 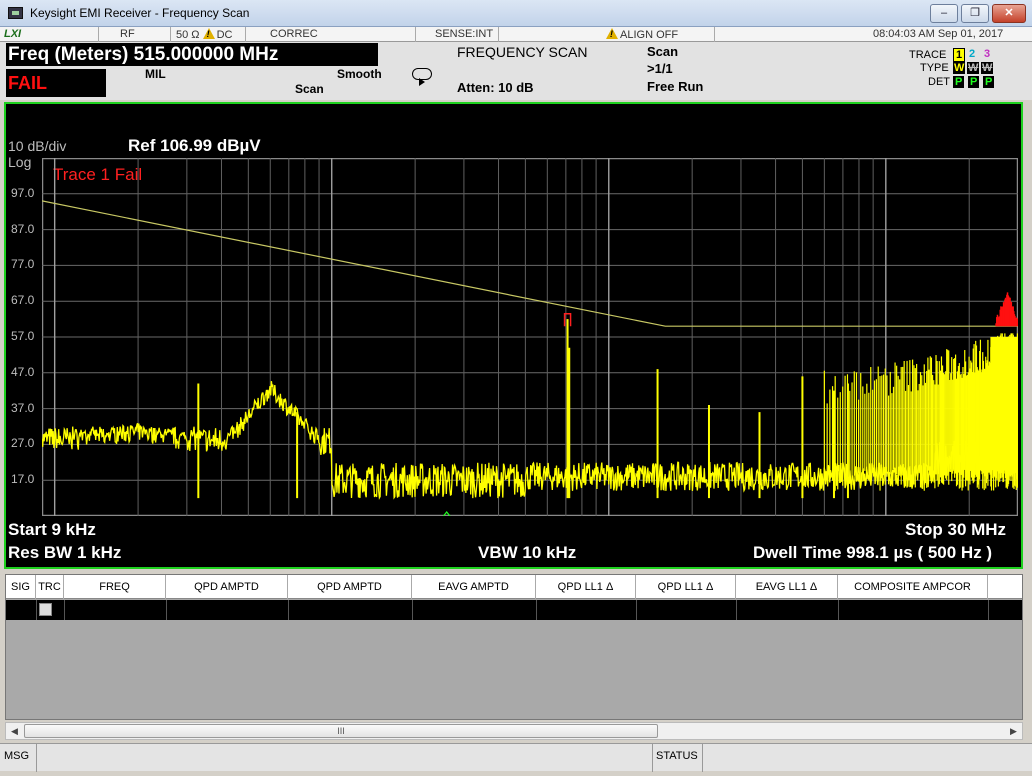 I want to click on scroll-right-arrow-icon: ▶, so click(x=1013, y=731).